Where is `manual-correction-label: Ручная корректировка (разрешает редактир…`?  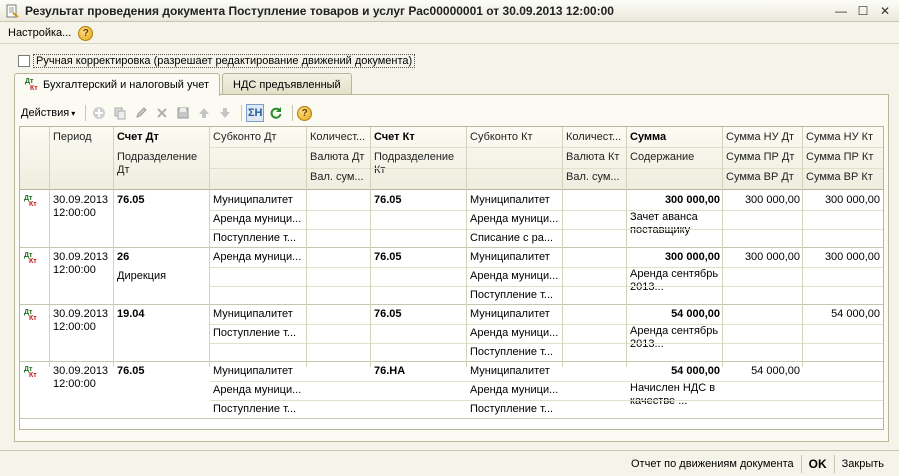 manual-correction-label: Ручная корректировка (разрешает редактир… is located at coordinates (224, 61).